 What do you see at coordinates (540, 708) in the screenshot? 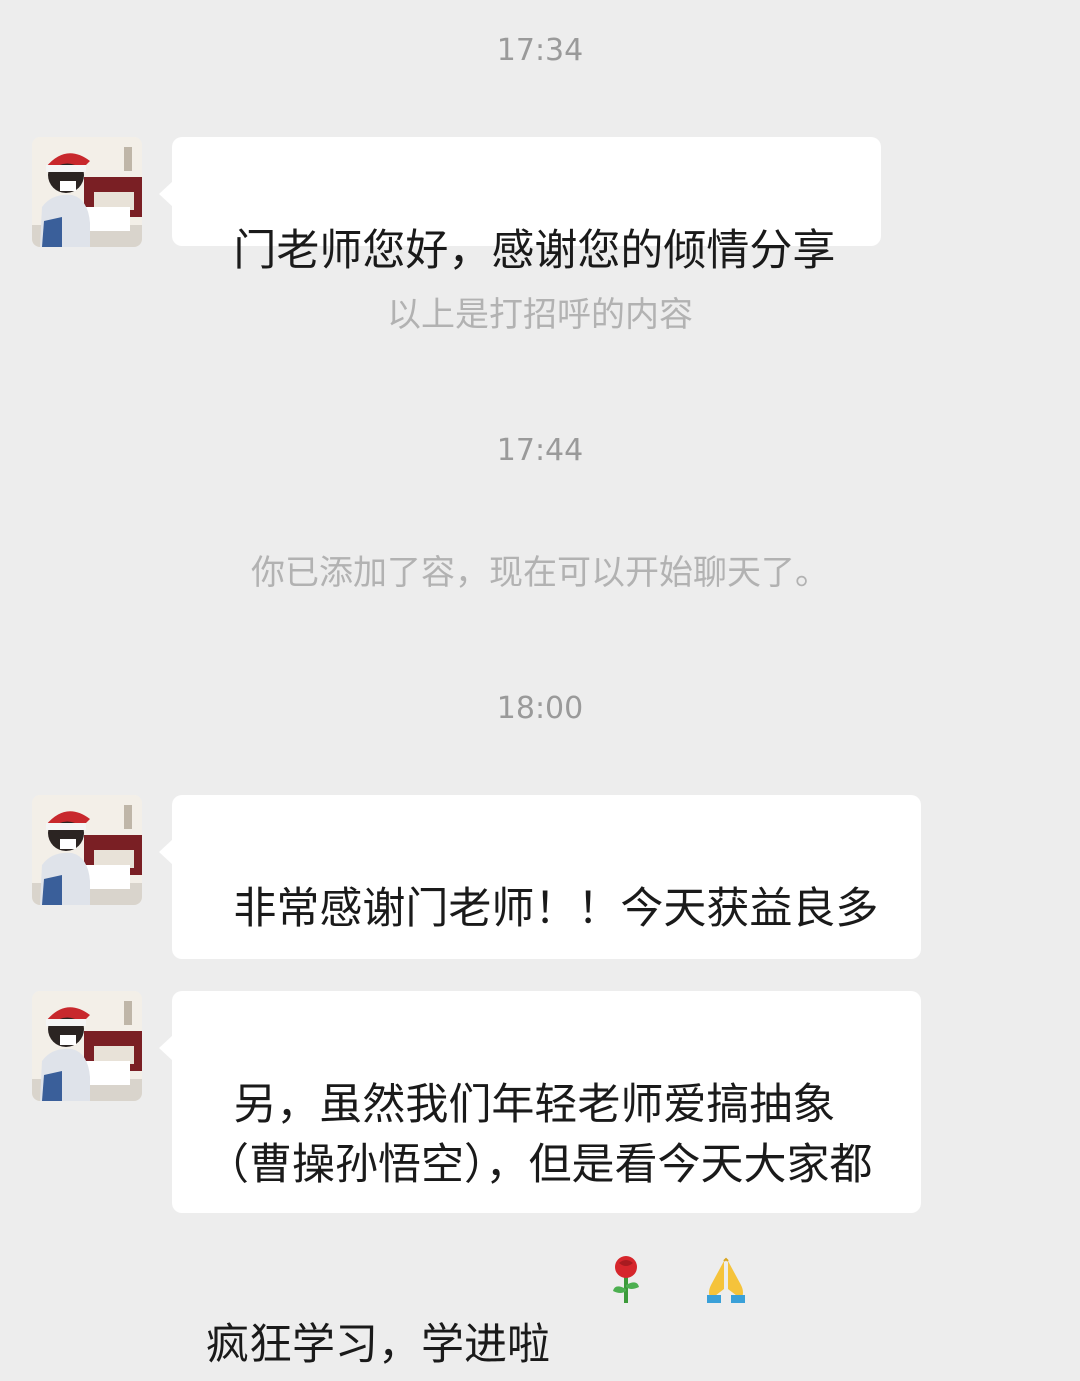
I see `timestamp: 18:00` at bounding box center [540, 708].